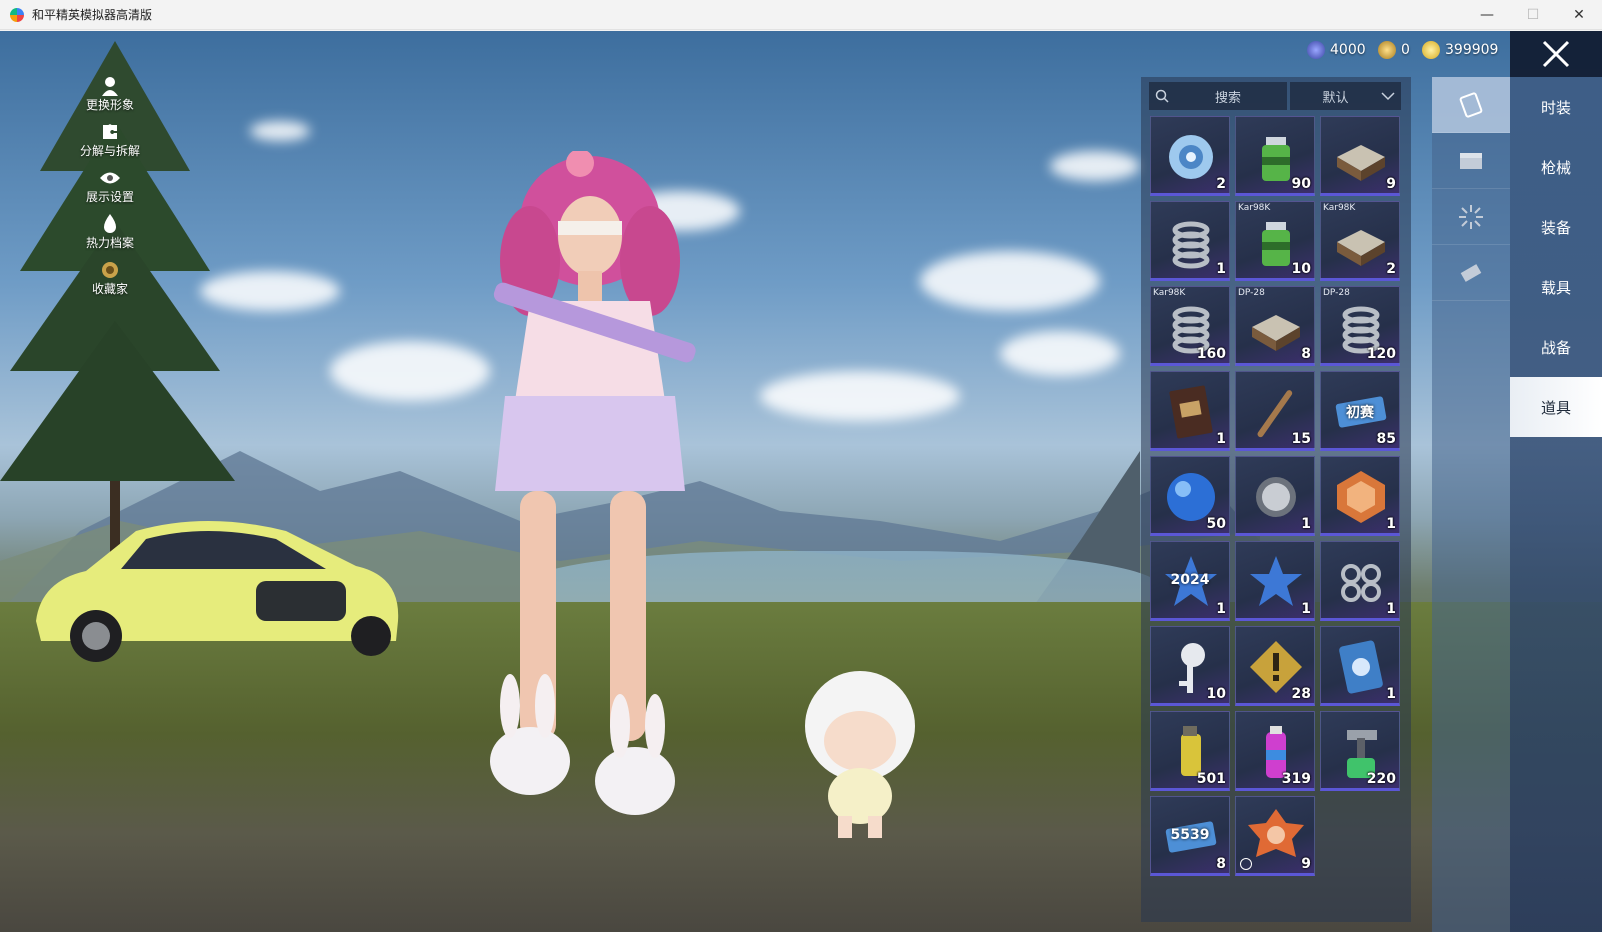  Describe the element at coordinates (110, 178) in the screenshot. I see `eye-icon` at that location.